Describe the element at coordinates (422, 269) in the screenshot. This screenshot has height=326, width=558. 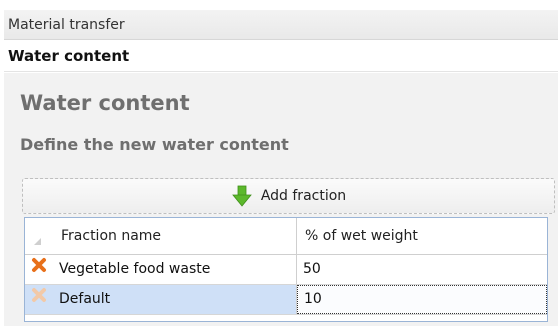
I see `wet-weight-cell: 50` at that location.